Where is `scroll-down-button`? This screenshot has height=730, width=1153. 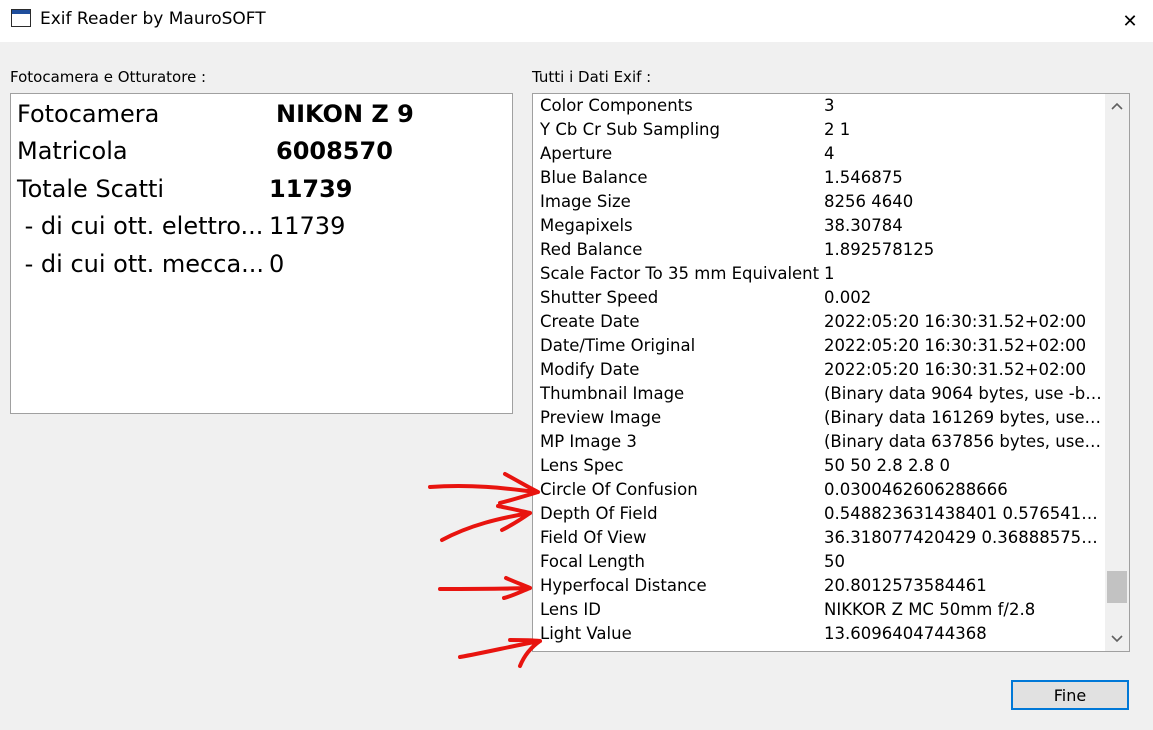
scroll-down-button is located at coordinates (1117, 639).